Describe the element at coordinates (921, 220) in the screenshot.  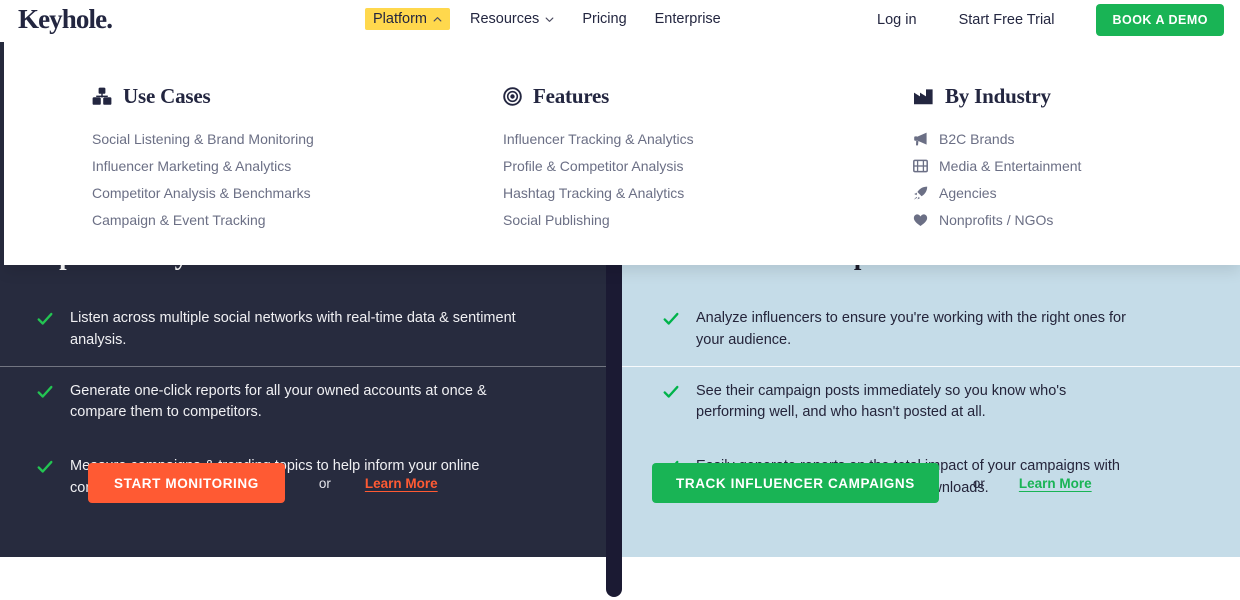
I see `heart-icon` at that location.